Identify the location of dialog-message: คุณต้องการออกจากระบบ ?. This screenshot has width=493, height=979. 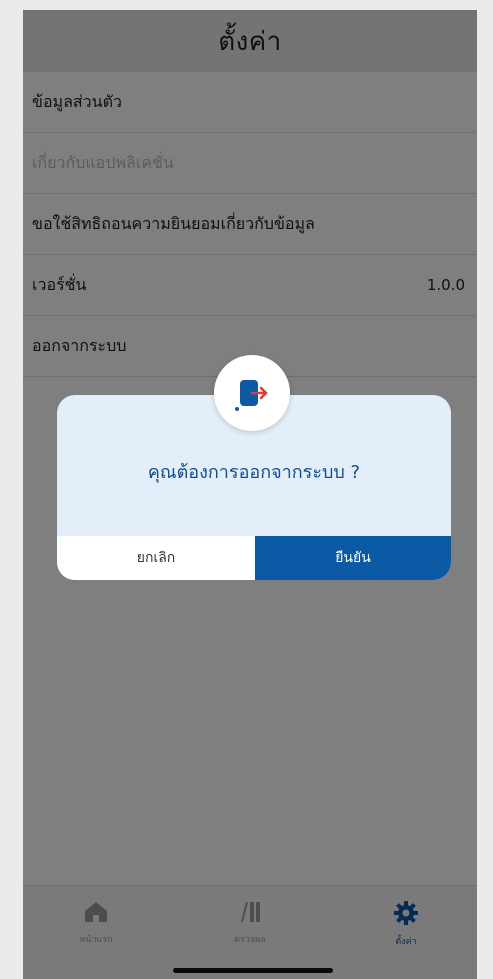
(254, 472).